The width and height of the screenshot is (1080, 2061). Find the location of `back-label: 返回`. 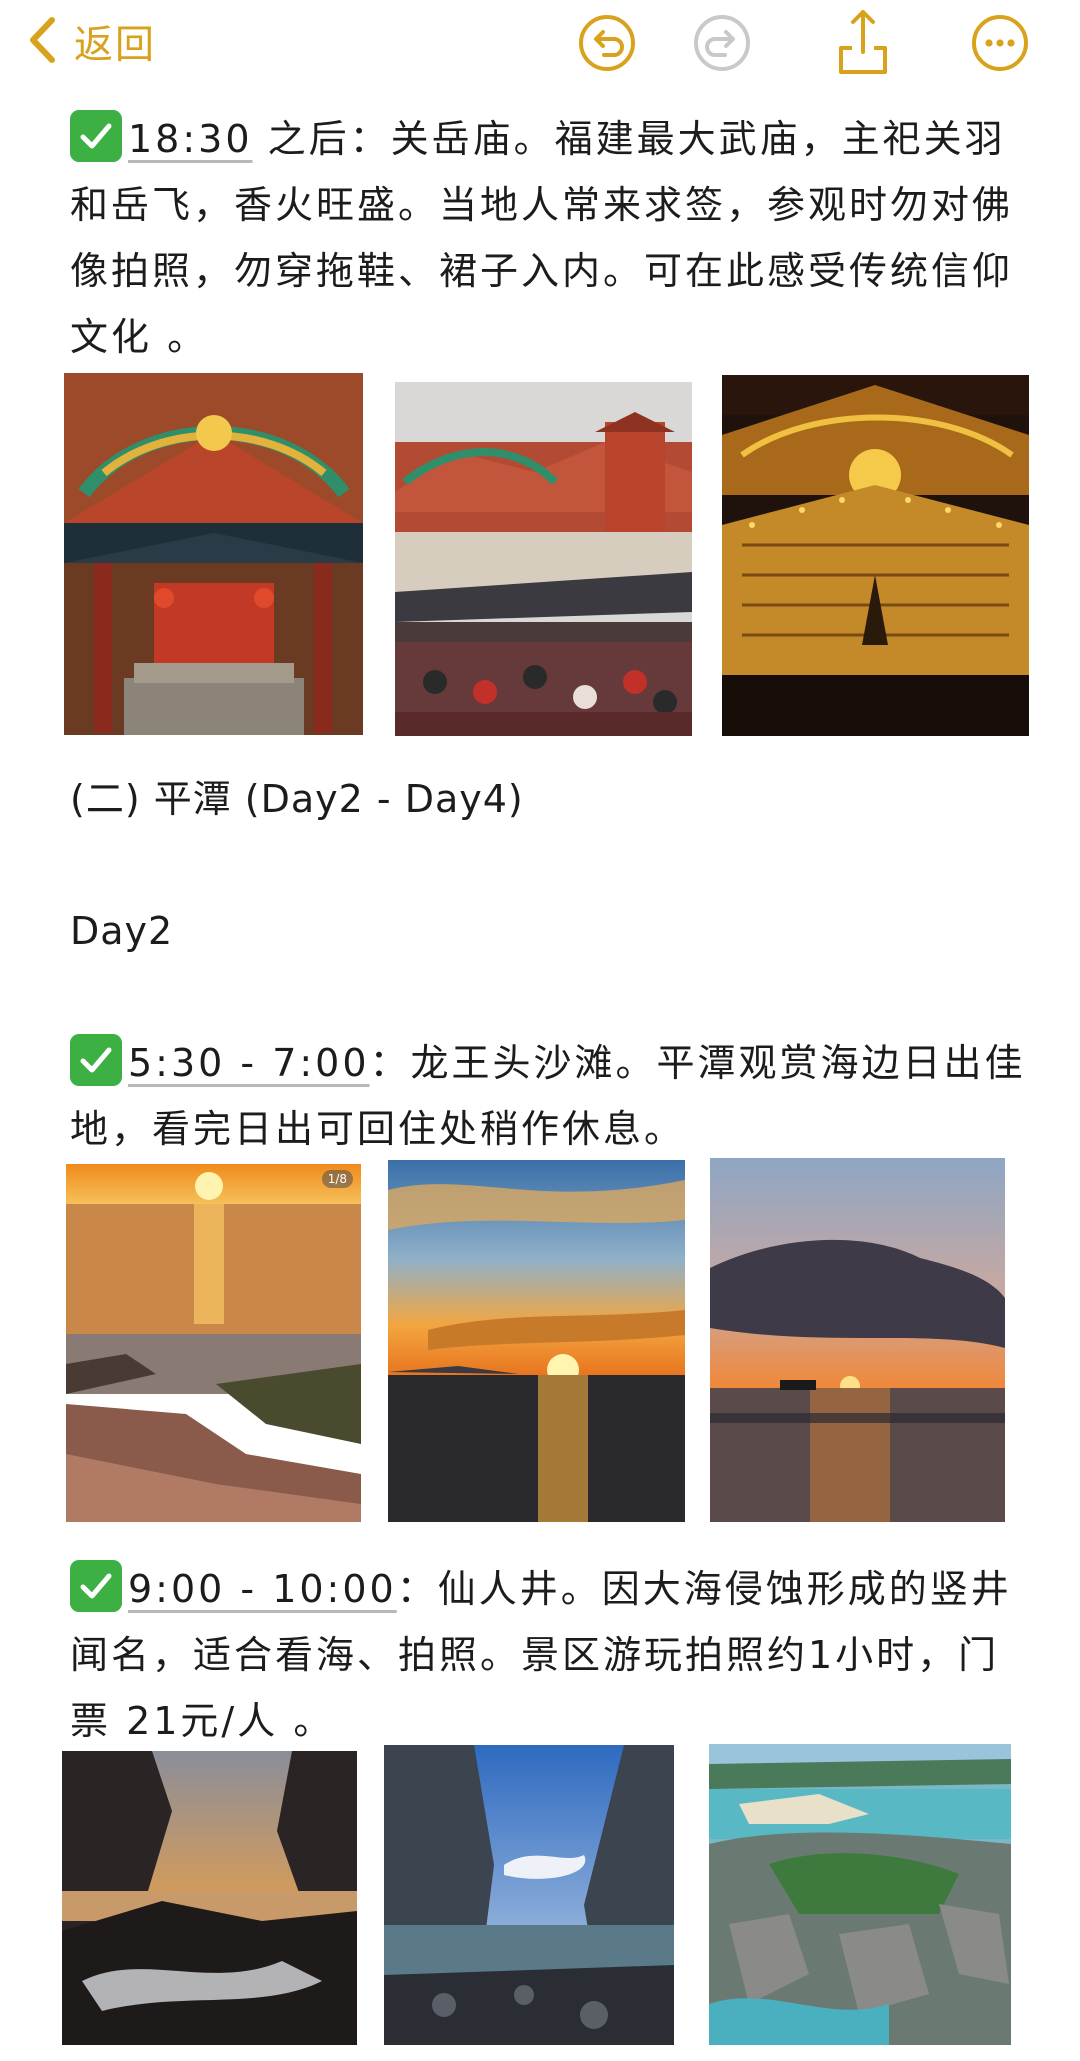

back-label: 返回 is located at coordinates (115, 45).